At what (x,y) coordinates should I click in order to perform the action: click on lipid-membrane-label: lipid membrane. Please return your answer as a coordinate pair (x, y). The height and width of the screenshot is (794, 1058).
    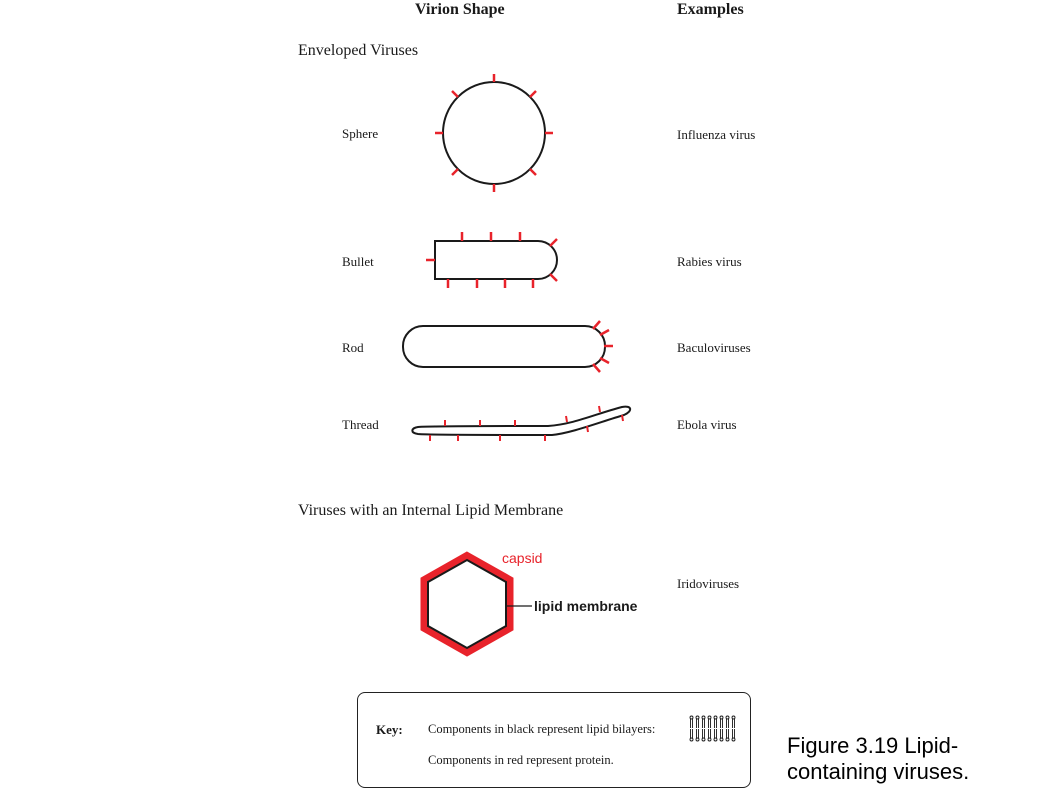
    Looking at the image, I should click on (586, 606).